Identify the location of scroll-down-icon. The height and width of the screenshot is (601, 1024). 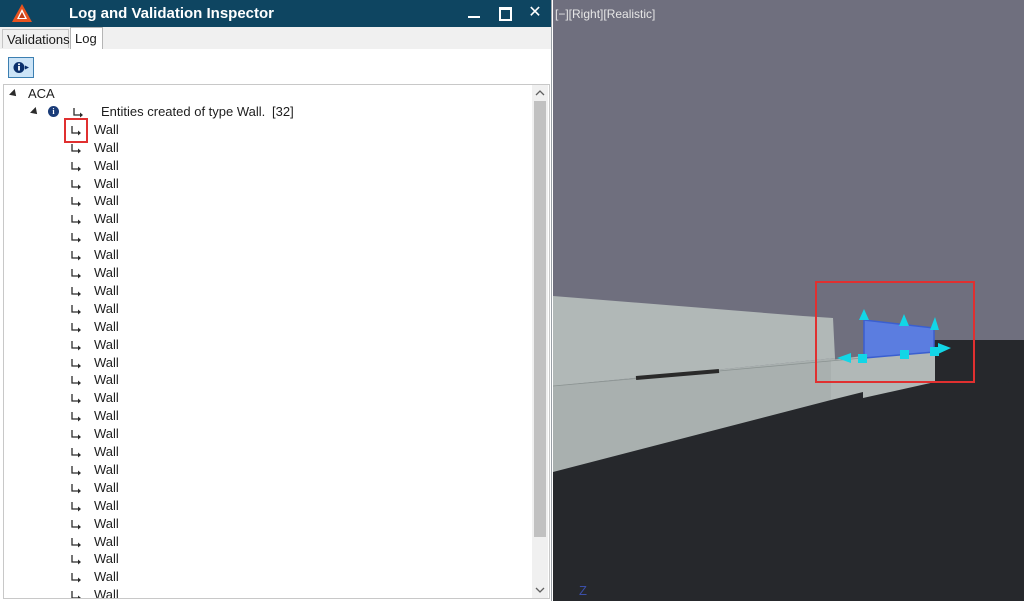
(540, 590).